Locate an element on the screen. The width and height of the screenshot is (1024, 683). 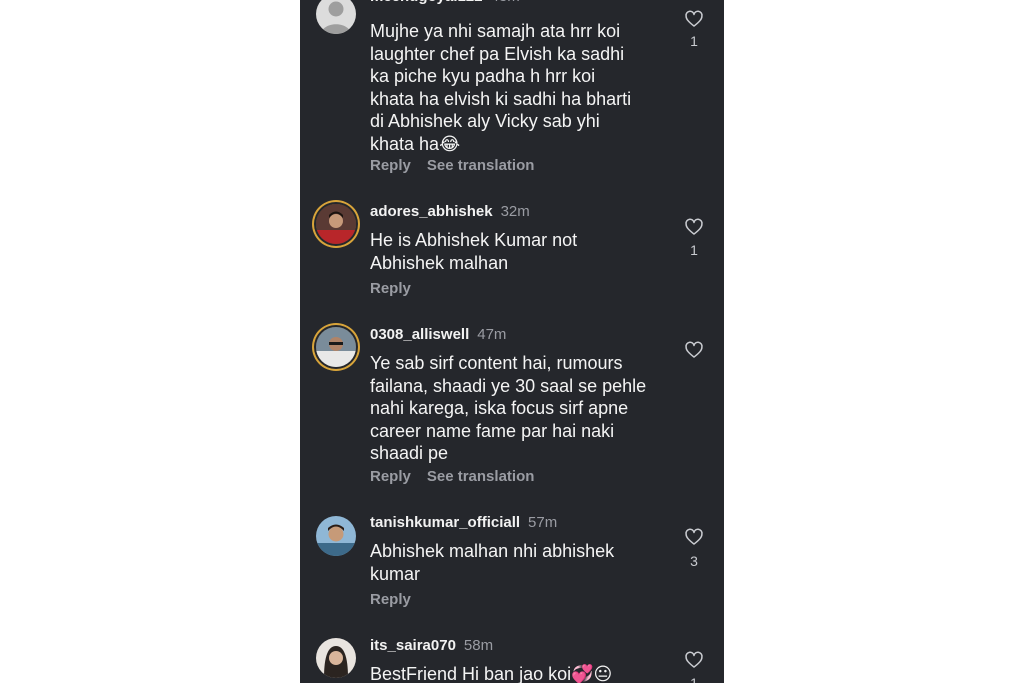
comment-header: tanishkumar_officiall 57m is located at coordinates (463, 523).